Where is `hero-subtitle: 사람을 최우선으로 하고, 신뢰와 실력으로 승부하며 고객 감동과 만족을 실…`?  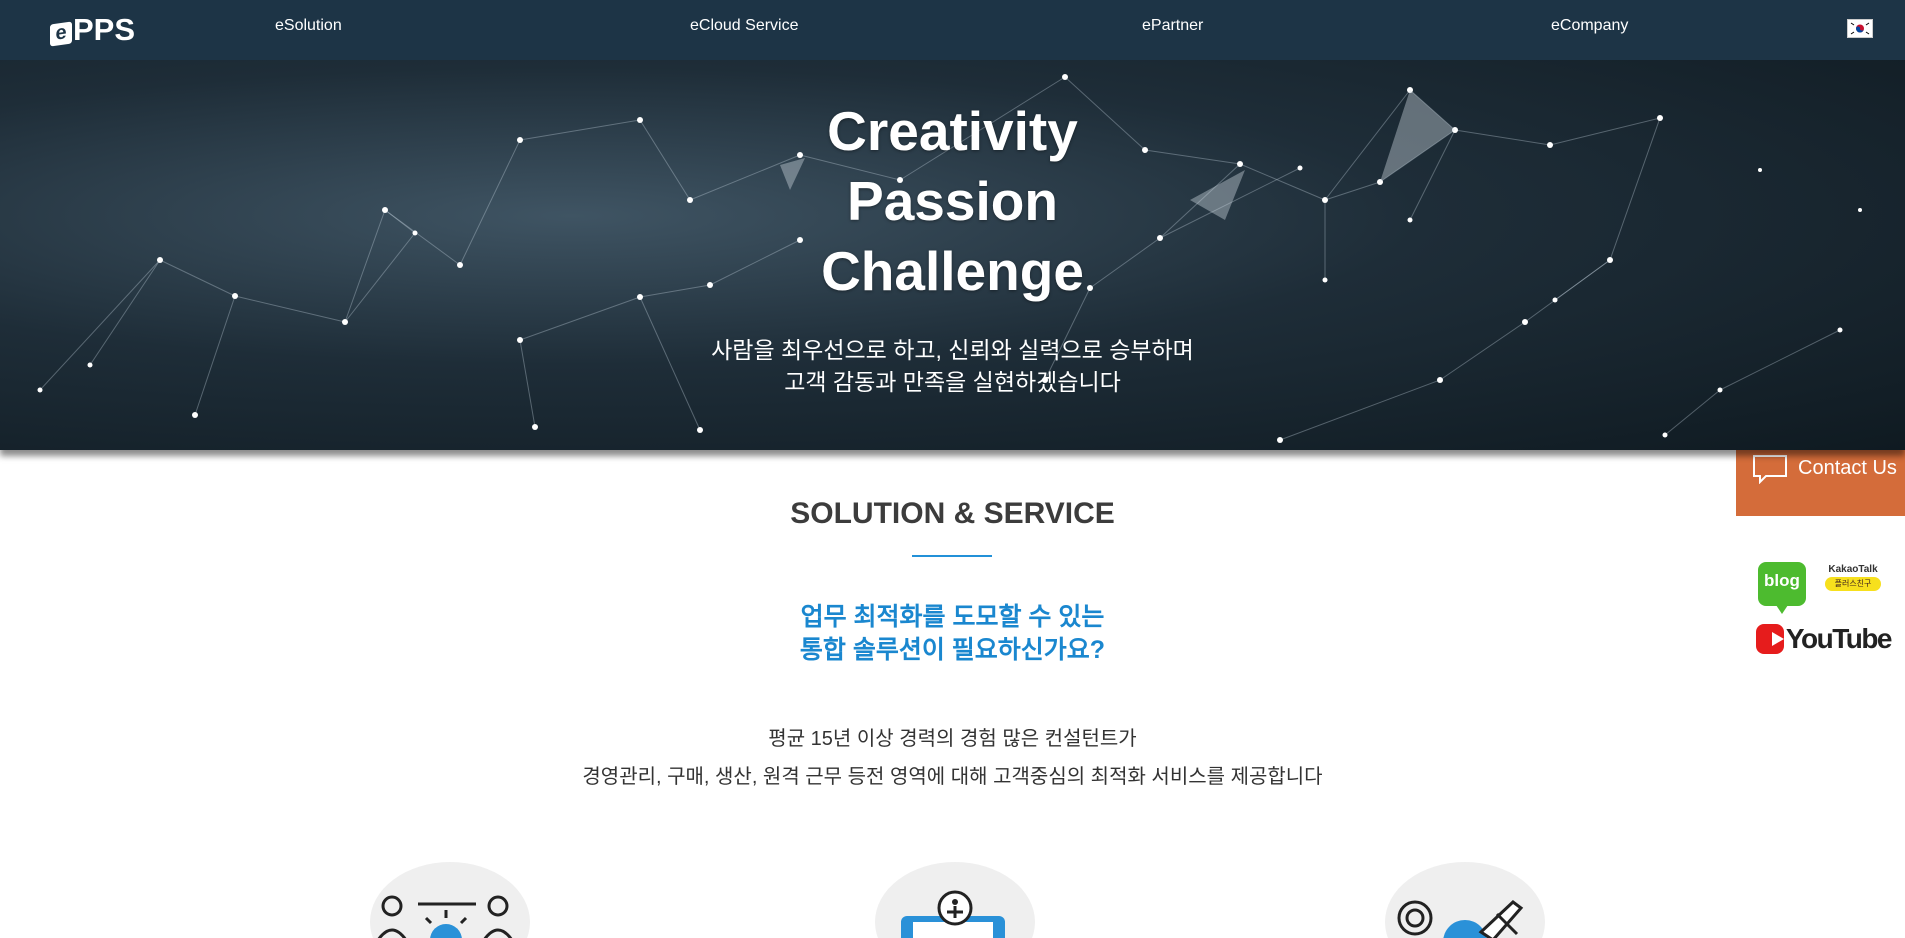 hero-subtitle: 사람을 최우선으로 하고, 신뢰와 실력으로 승부하며 고객 감동과 만족을 실… is located at coordinates (952, 366).